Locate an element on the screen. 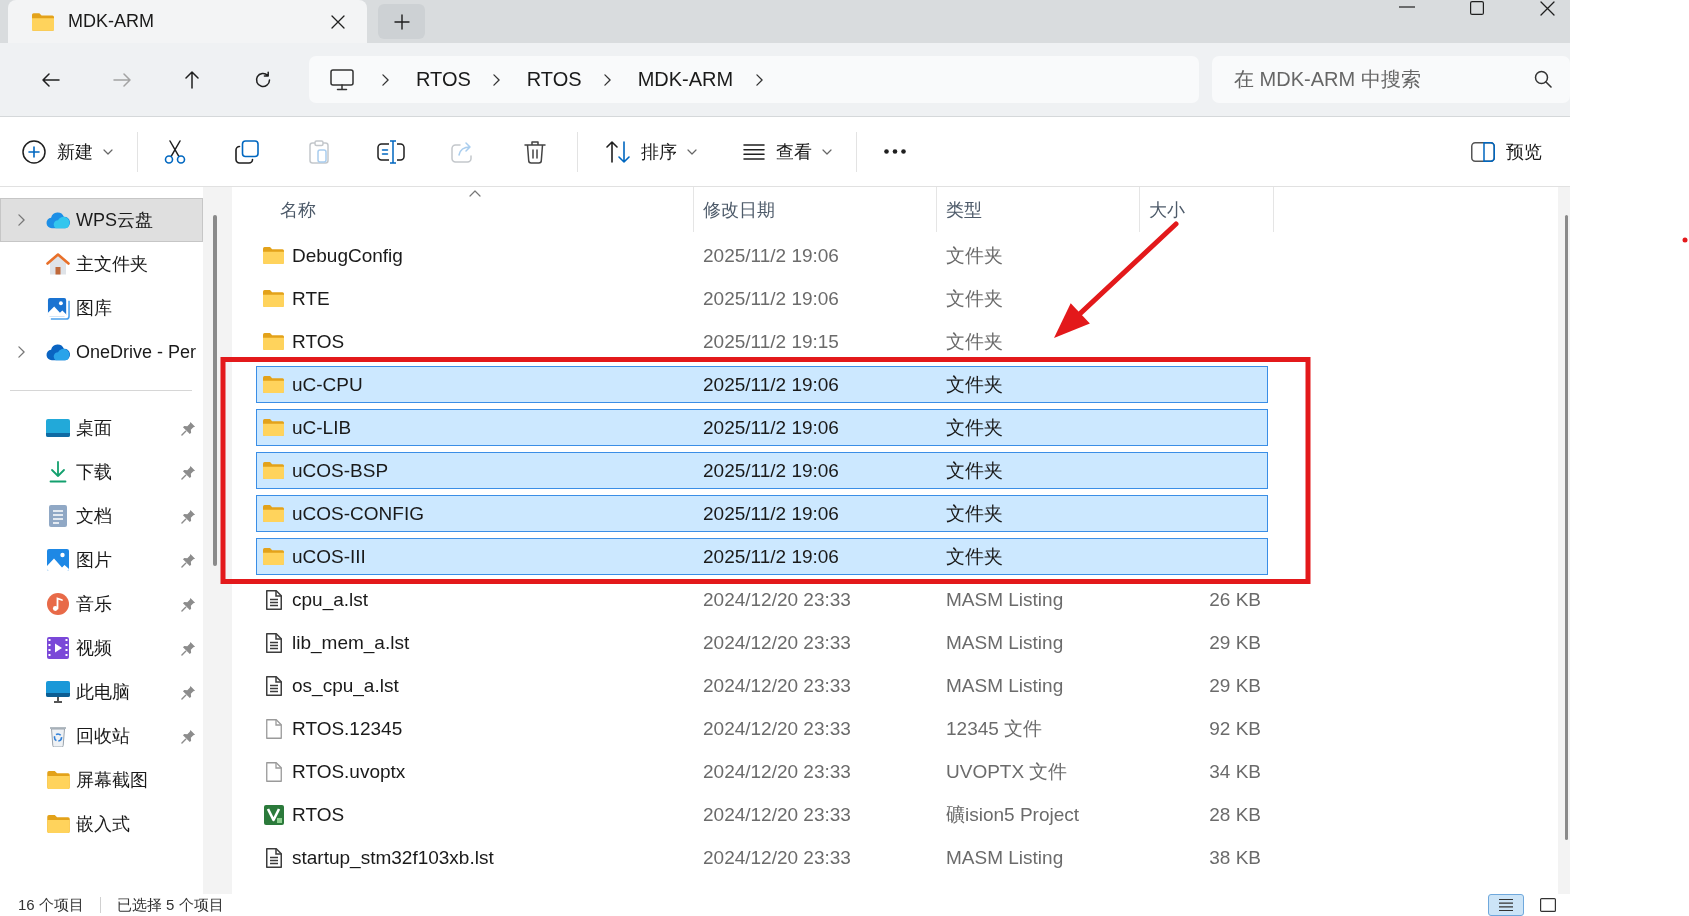 The image size is (1689, 916). download-arrow-icon is located at coordinates (58, 472).